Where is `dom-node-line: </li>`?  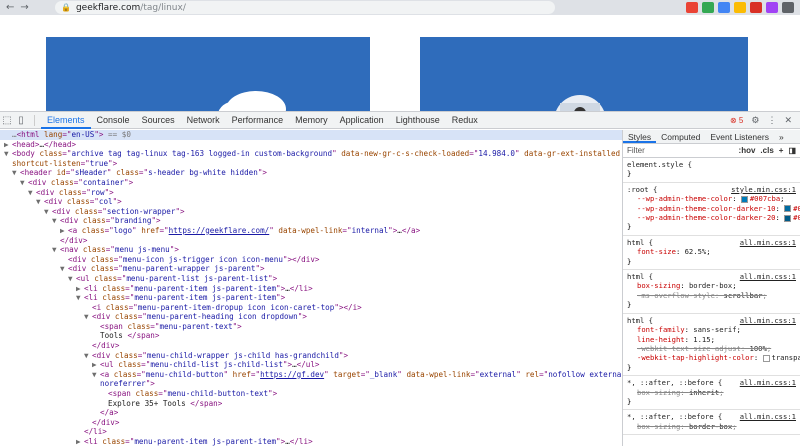 dom-node-line: </li> is located at coordinates (311, 432).